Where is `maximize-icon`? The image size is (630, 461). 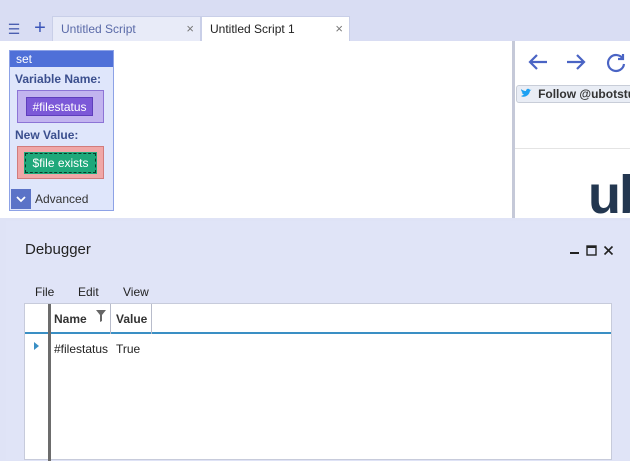 maximize-icon is located at coordinates (591, 251).